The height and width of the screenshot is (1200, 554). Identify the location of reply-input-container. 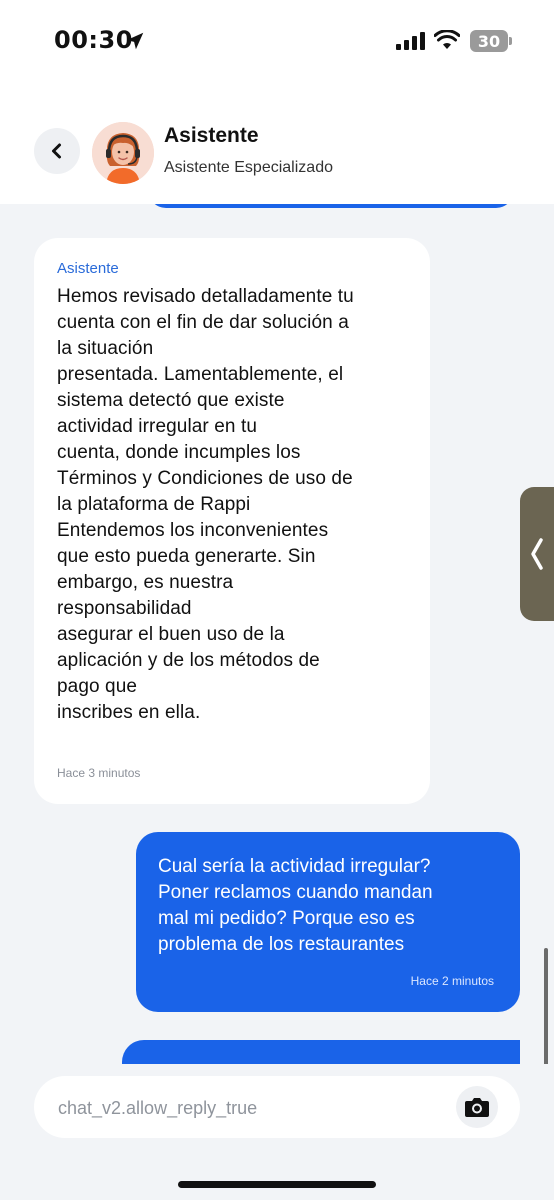
(277, 1107).